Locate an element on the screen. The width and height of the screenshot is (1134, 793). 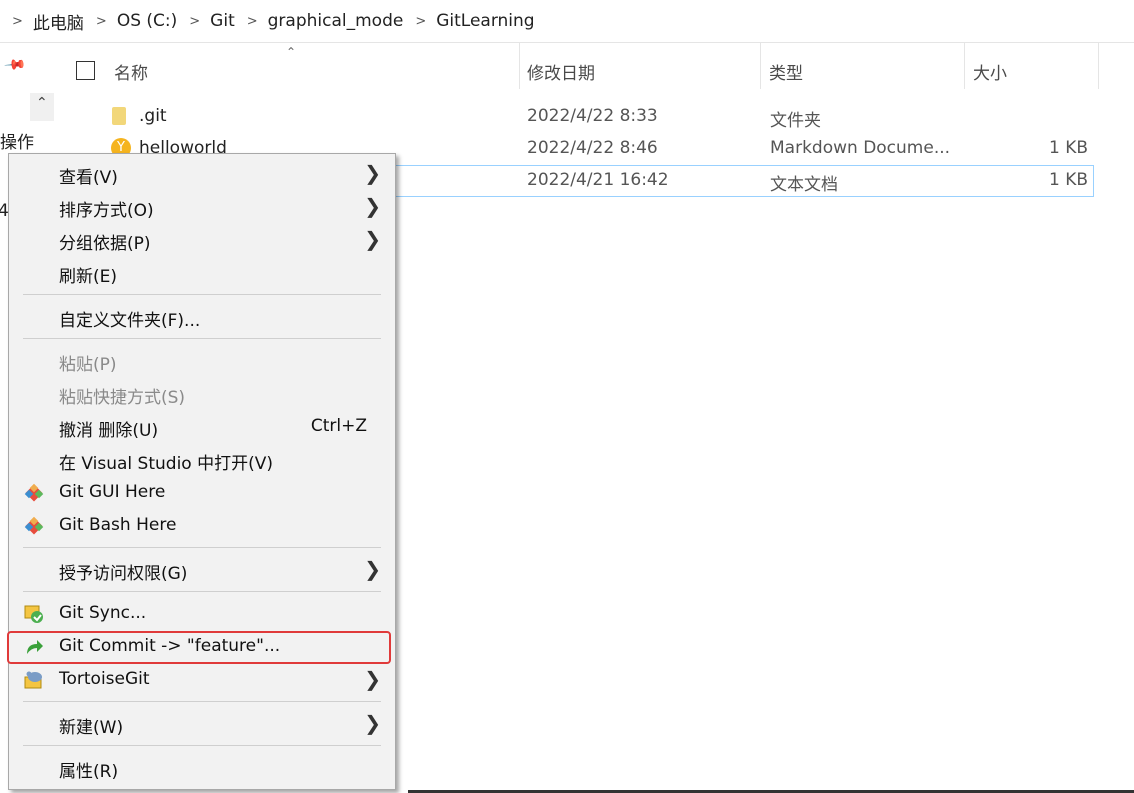
menu-item-label: 属性(R) is located at coordinates (89, 772).